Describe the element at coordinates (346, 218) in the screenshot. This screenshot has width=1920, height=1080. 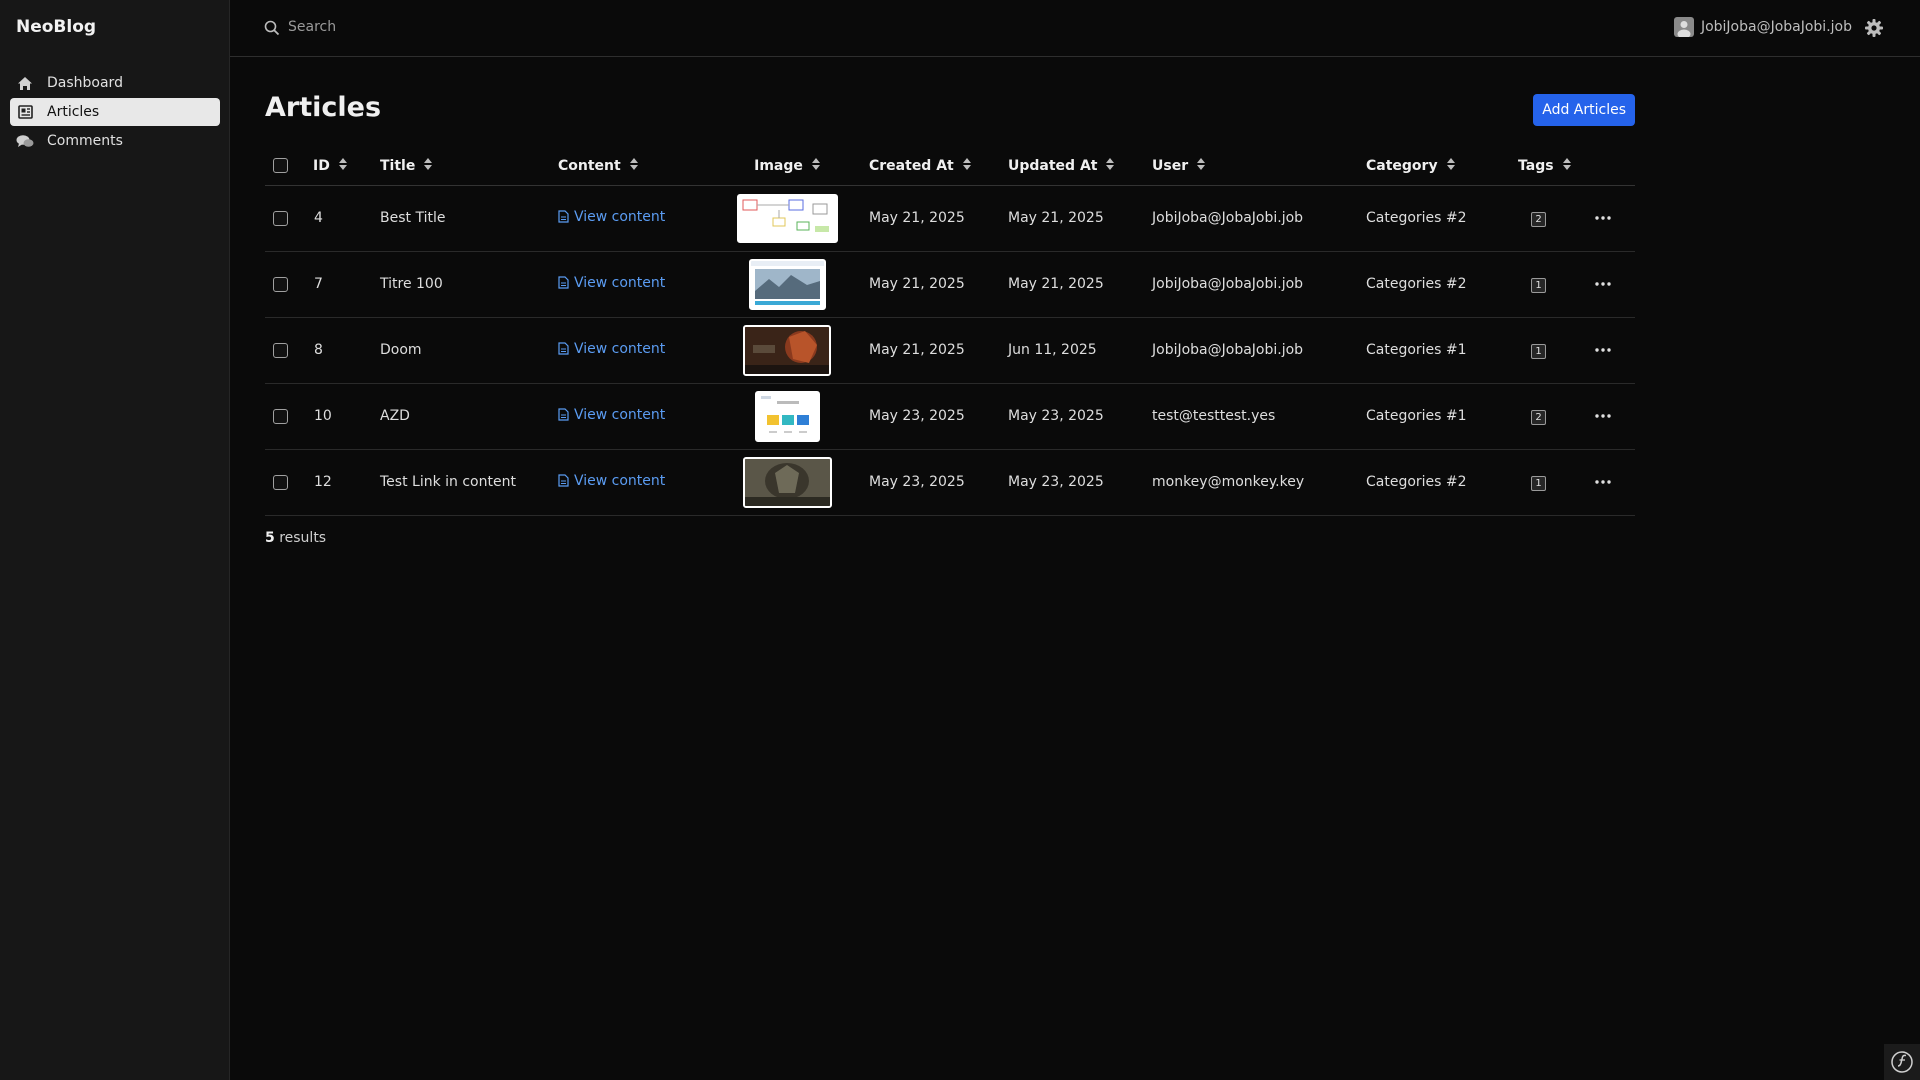
I see `cell-id: 4` at that location.